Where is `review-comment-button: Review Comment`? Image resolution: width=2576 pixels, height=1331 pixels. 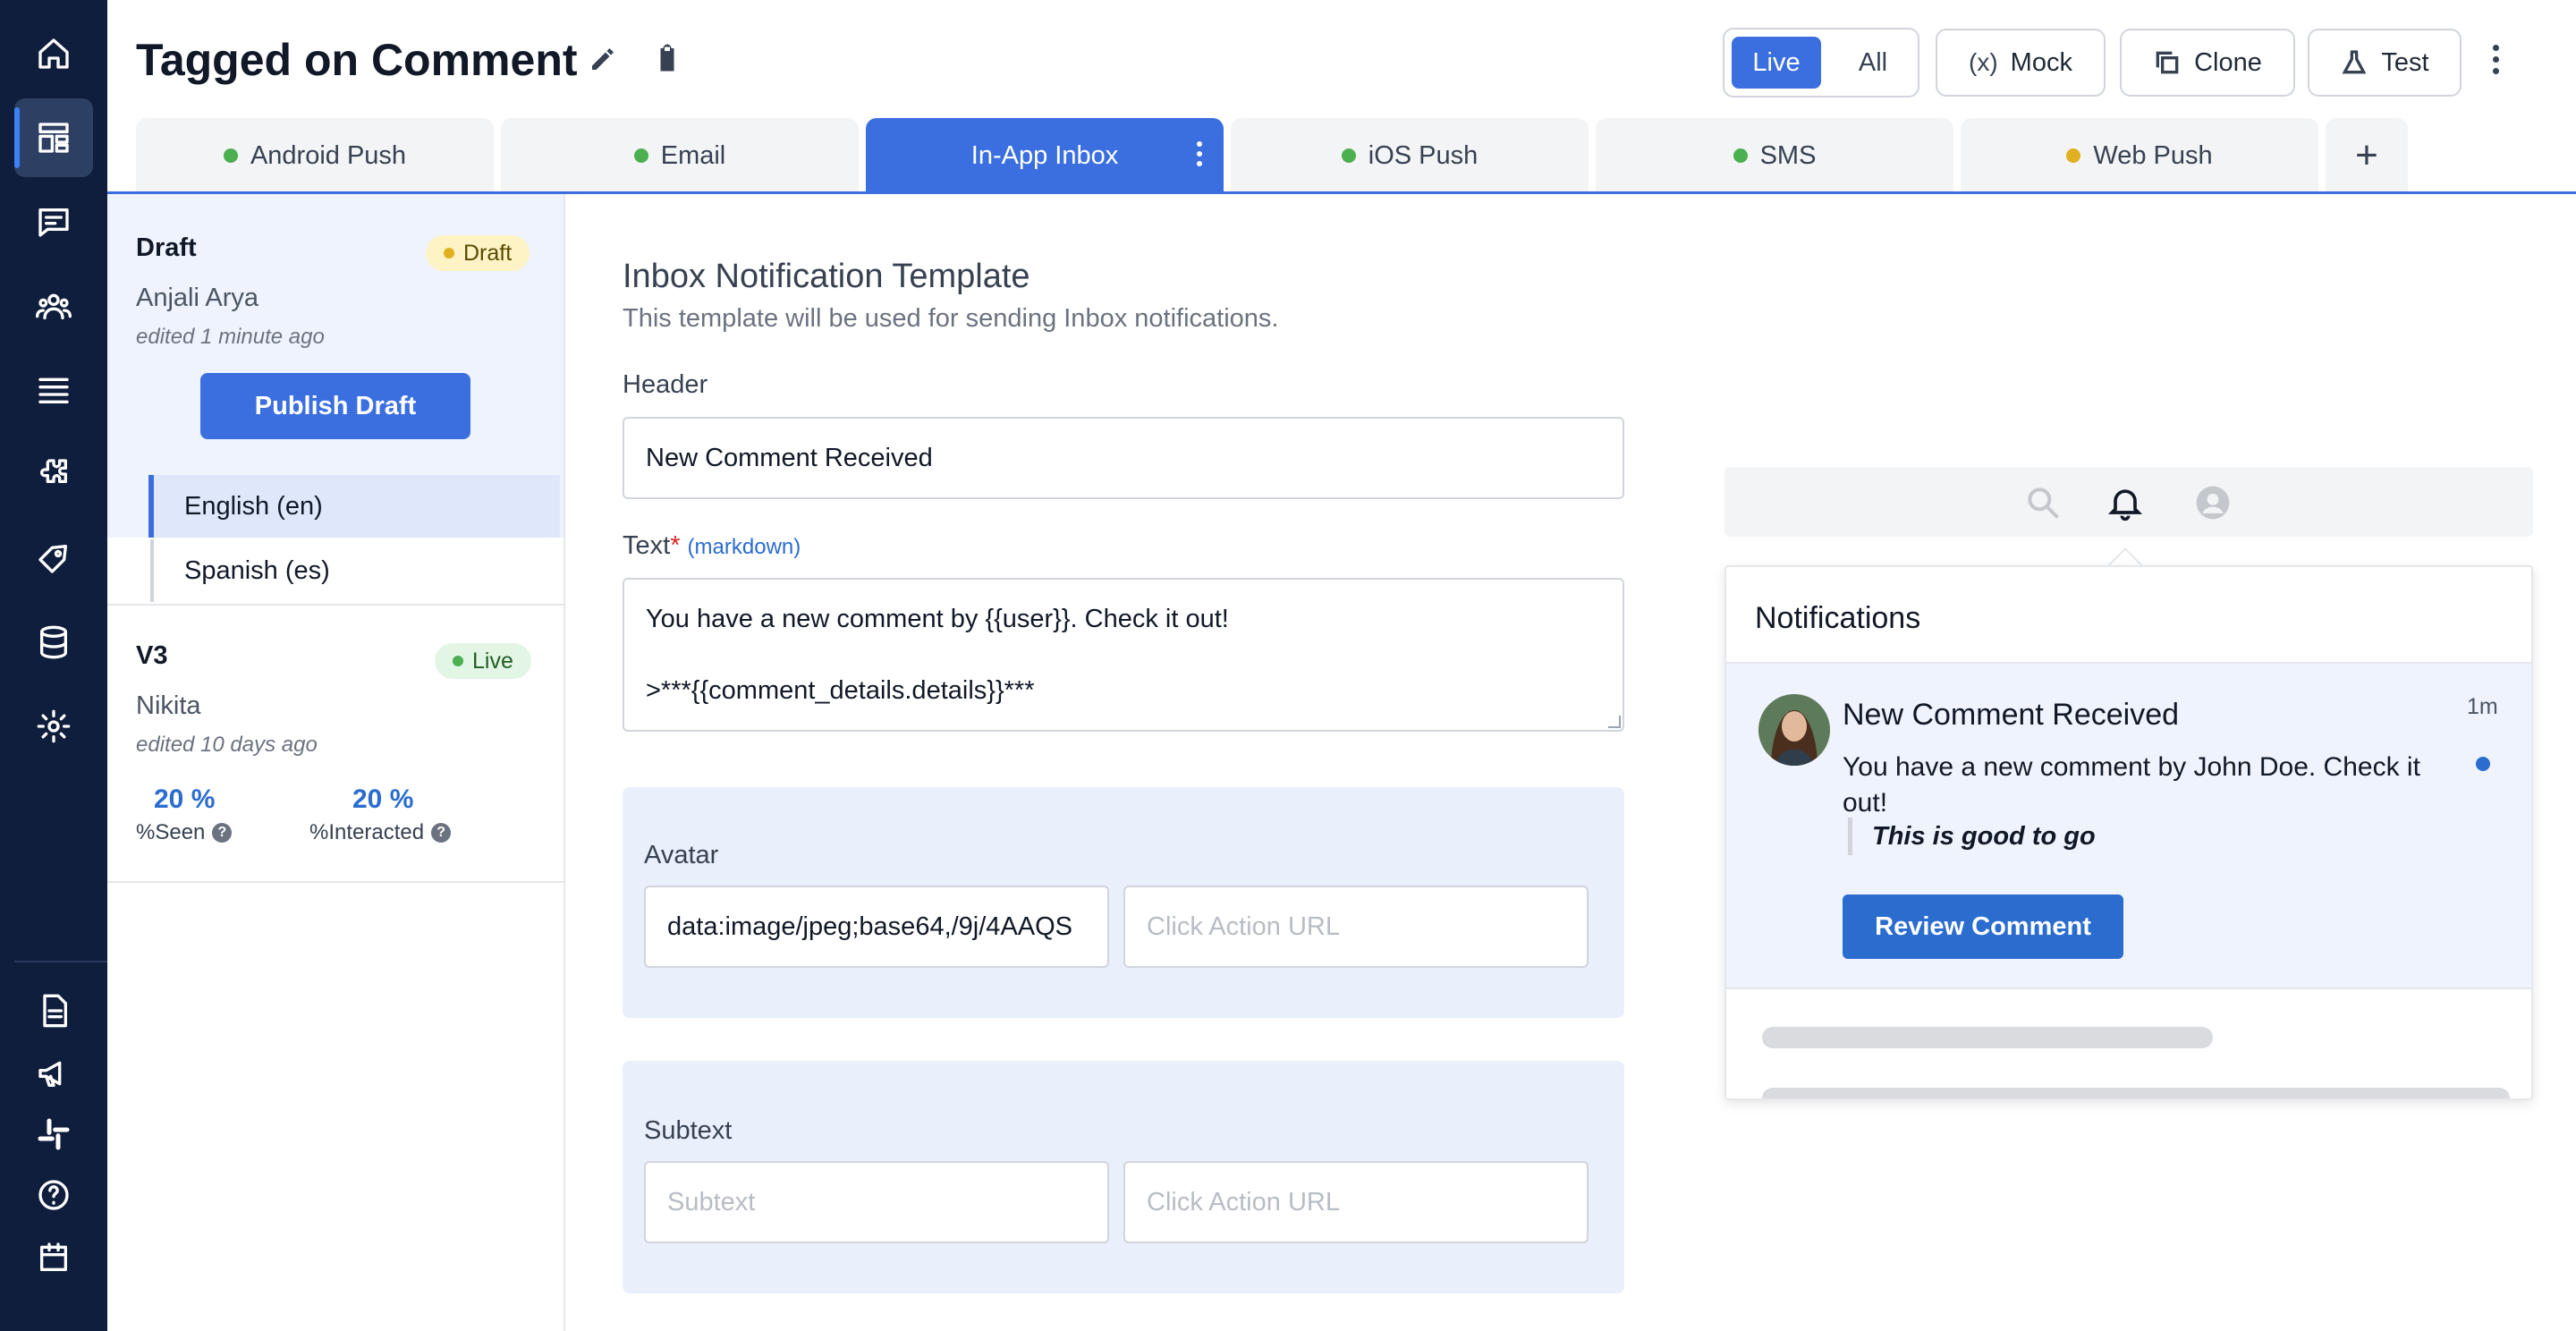
review-comment-button: Review Comment is located at coordinates (1983, 927).